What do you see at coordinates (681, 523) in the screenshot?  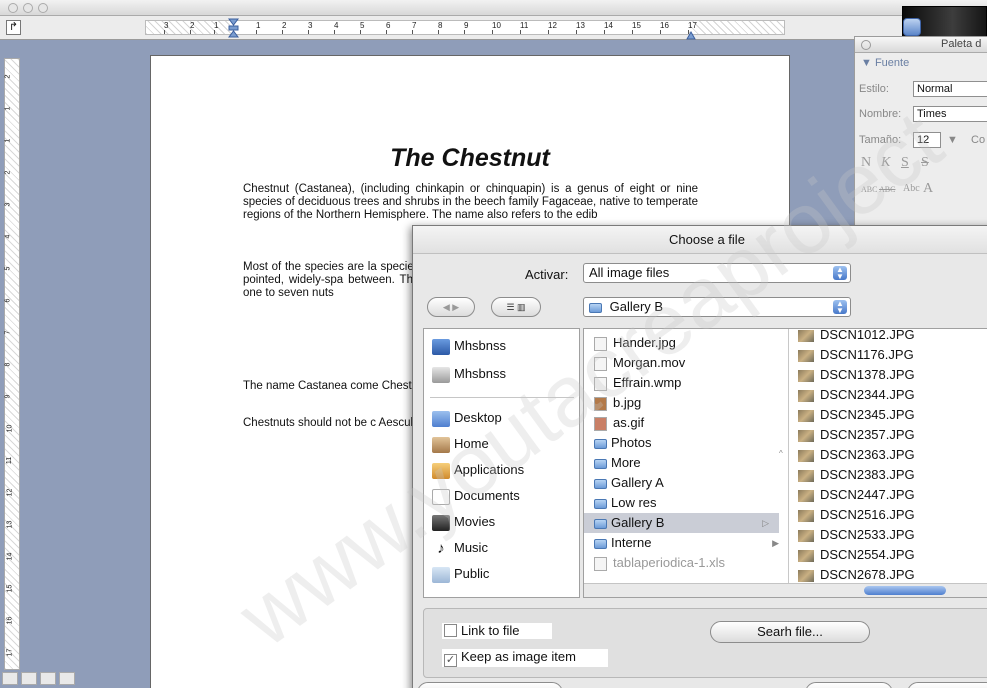 I see `folder-item-selected: Gallery B ▷` at bounding box center [681, 523].